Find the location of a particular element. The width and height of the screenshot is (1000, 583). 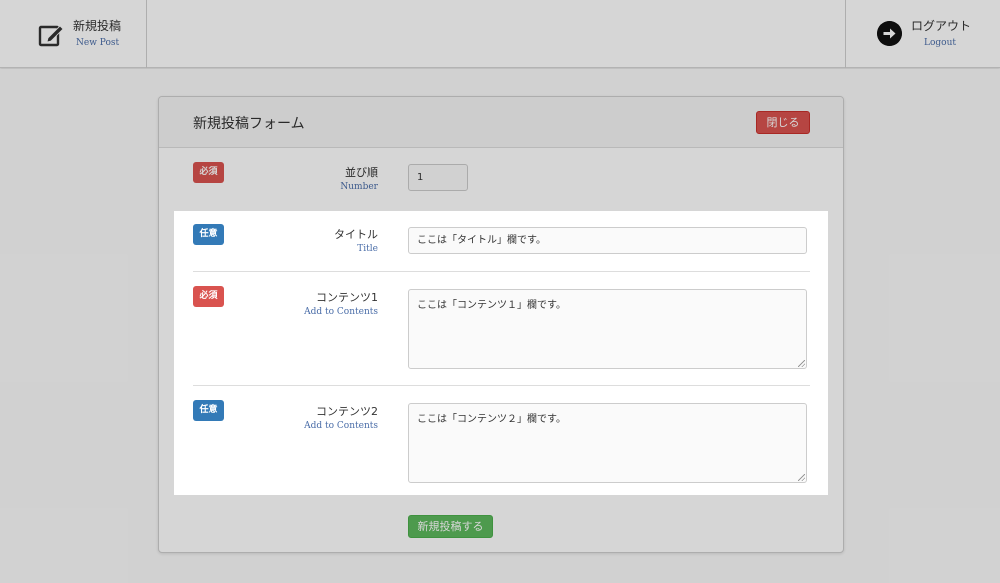

field-sublabel-title: Title is located at coordinates (367, 249).